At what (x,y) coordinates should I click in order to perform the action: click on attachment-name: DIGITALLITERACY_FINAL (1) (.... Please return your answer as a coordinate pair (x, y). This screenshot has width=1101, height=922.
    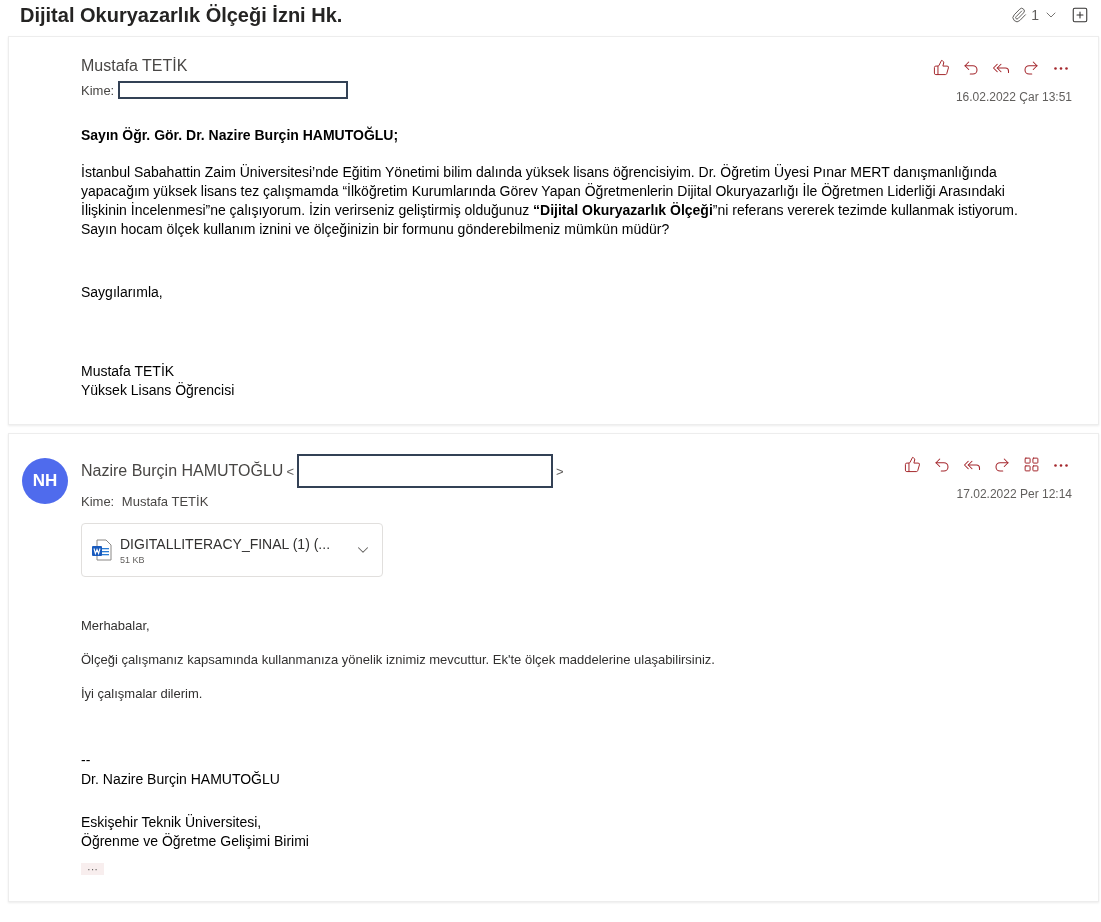
    Looking at the image, I should click on (226, 543).